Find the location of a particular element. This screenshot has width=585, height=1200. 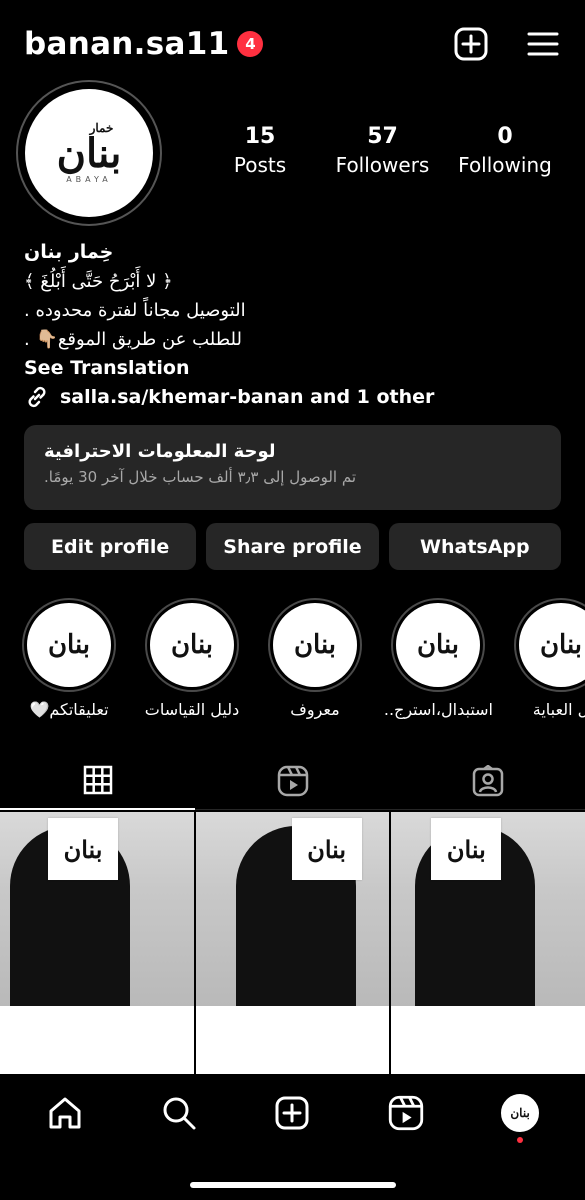

home-icon is located at coordinates (65, 1113).